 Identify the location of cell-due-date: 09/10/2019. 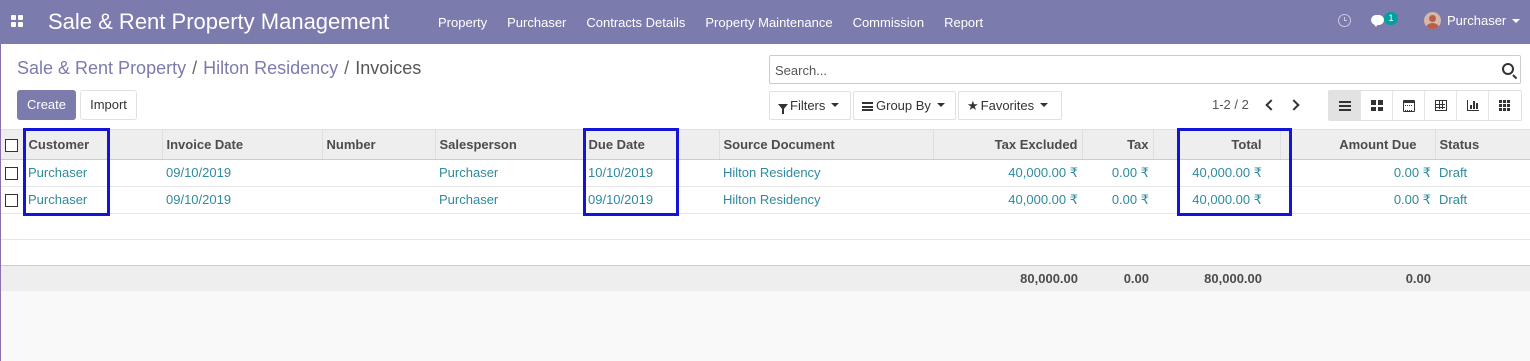
(651, 199).